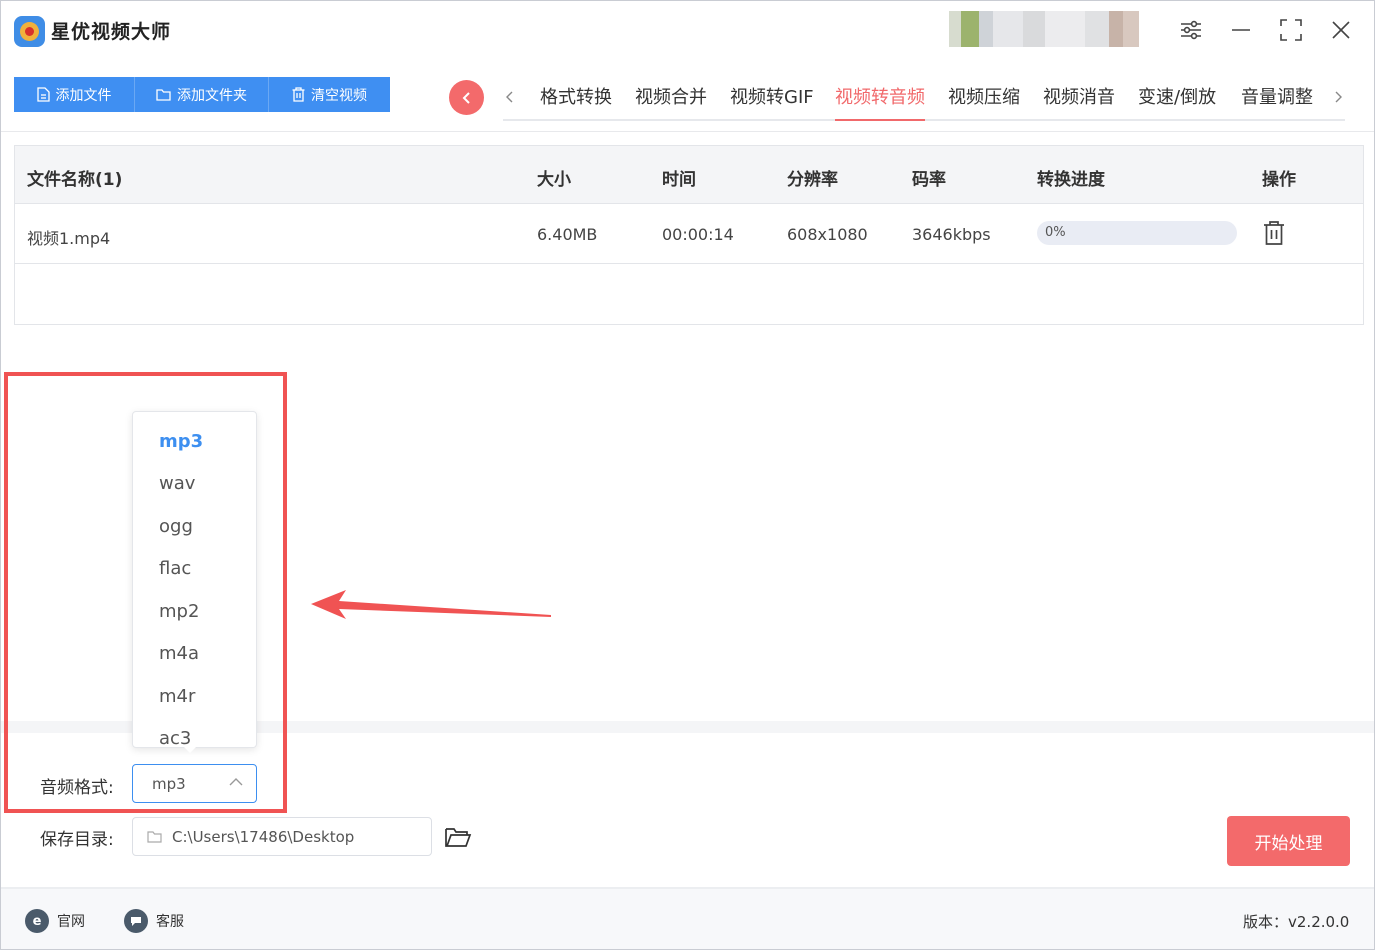  Describe the element at coordinates (170, 922) in the screenshot. I see `support-label: 客服` at that location.